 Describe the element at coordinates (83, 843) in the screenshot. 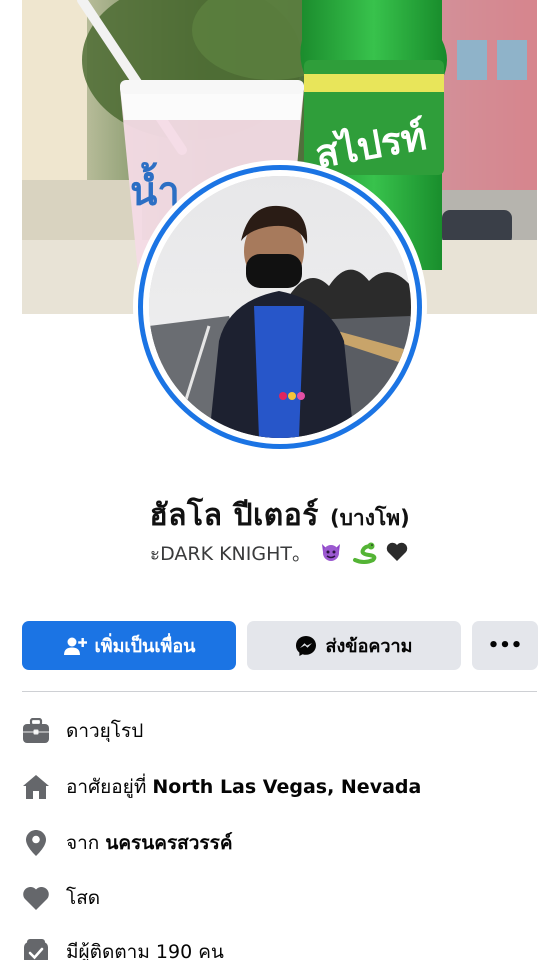

I see `from-prefix: จาก` at that location.